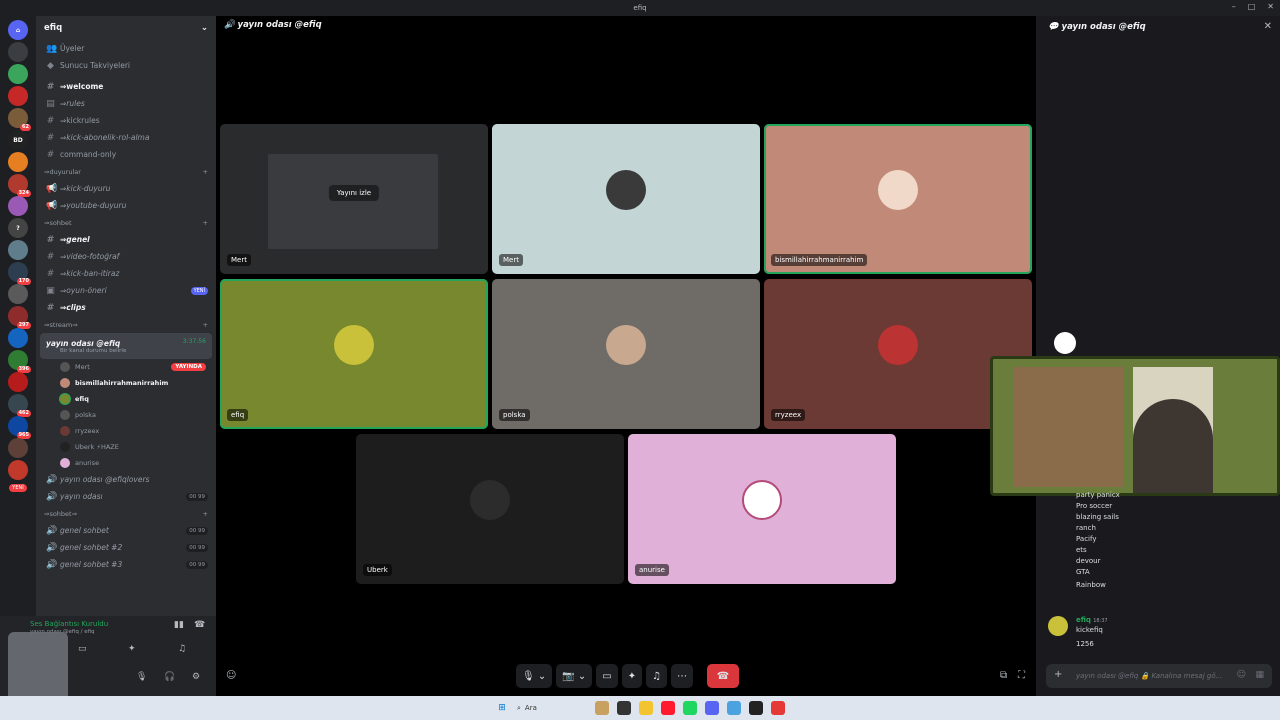  What do you see at coordinates (1234, 6) in the screenshot?
I see `minimize-icon: –` at bounding box center [1234, 6].